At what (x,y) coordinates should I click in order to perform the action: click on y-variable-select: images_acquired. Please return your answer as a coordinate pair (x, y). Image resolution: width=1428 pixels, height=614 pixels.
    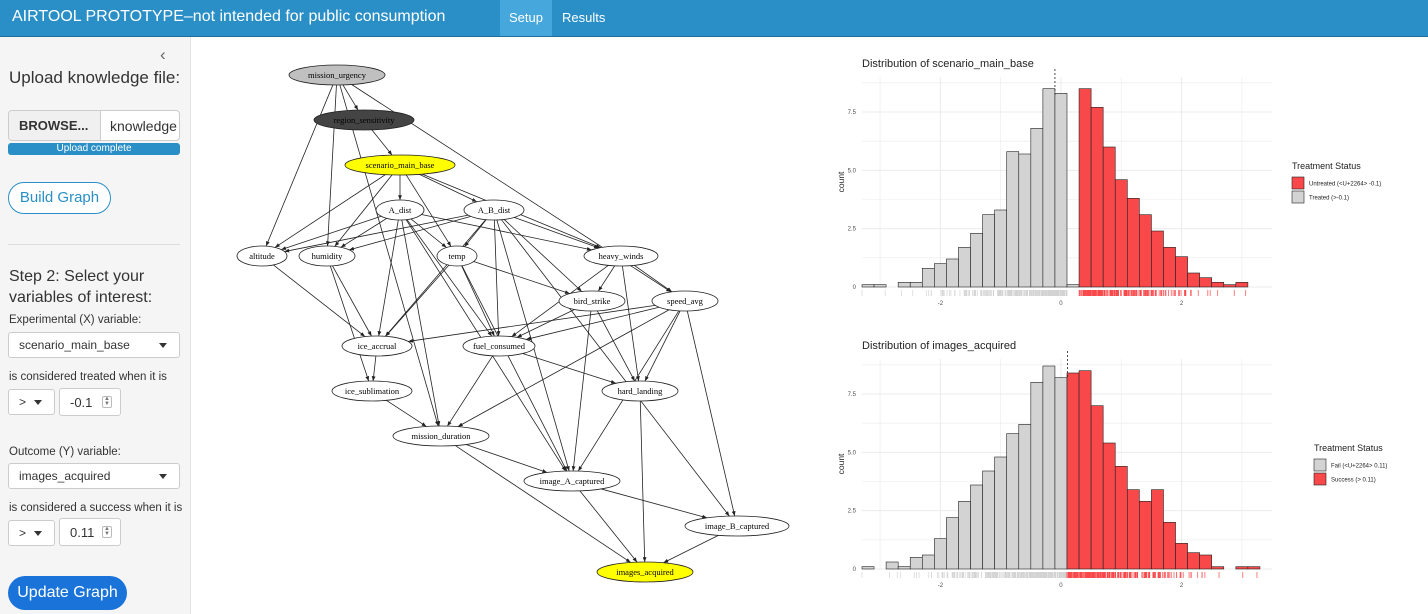
    Looking at the image, I should click on (94, 476).